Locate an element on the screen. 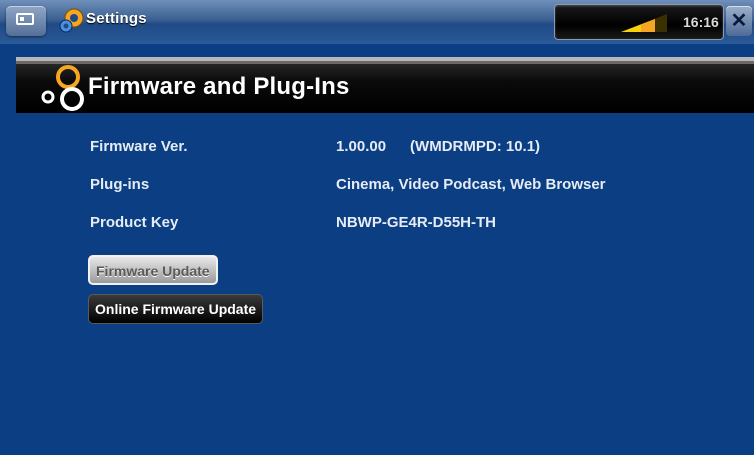 Image resolution: width=754 pixels, height=455 pixels. close-button: ✕ is located at coordinates (739, 21).